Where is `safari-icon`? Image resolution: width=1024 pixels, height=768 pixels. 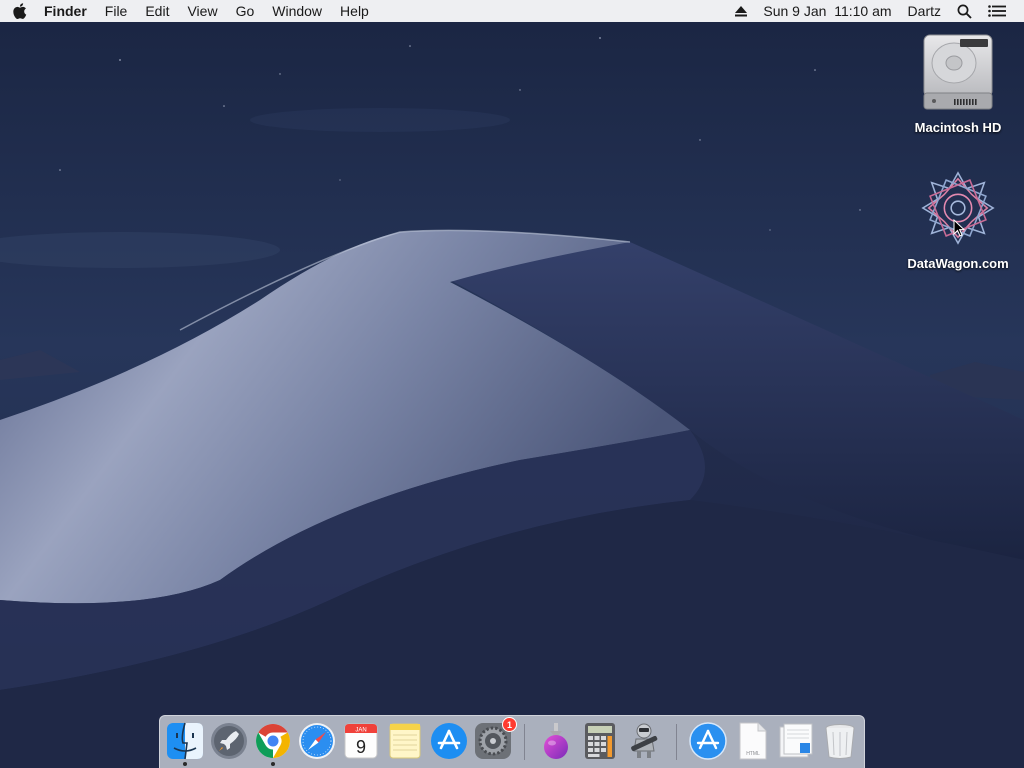
safari-icon is located at coordinates (317, 741).